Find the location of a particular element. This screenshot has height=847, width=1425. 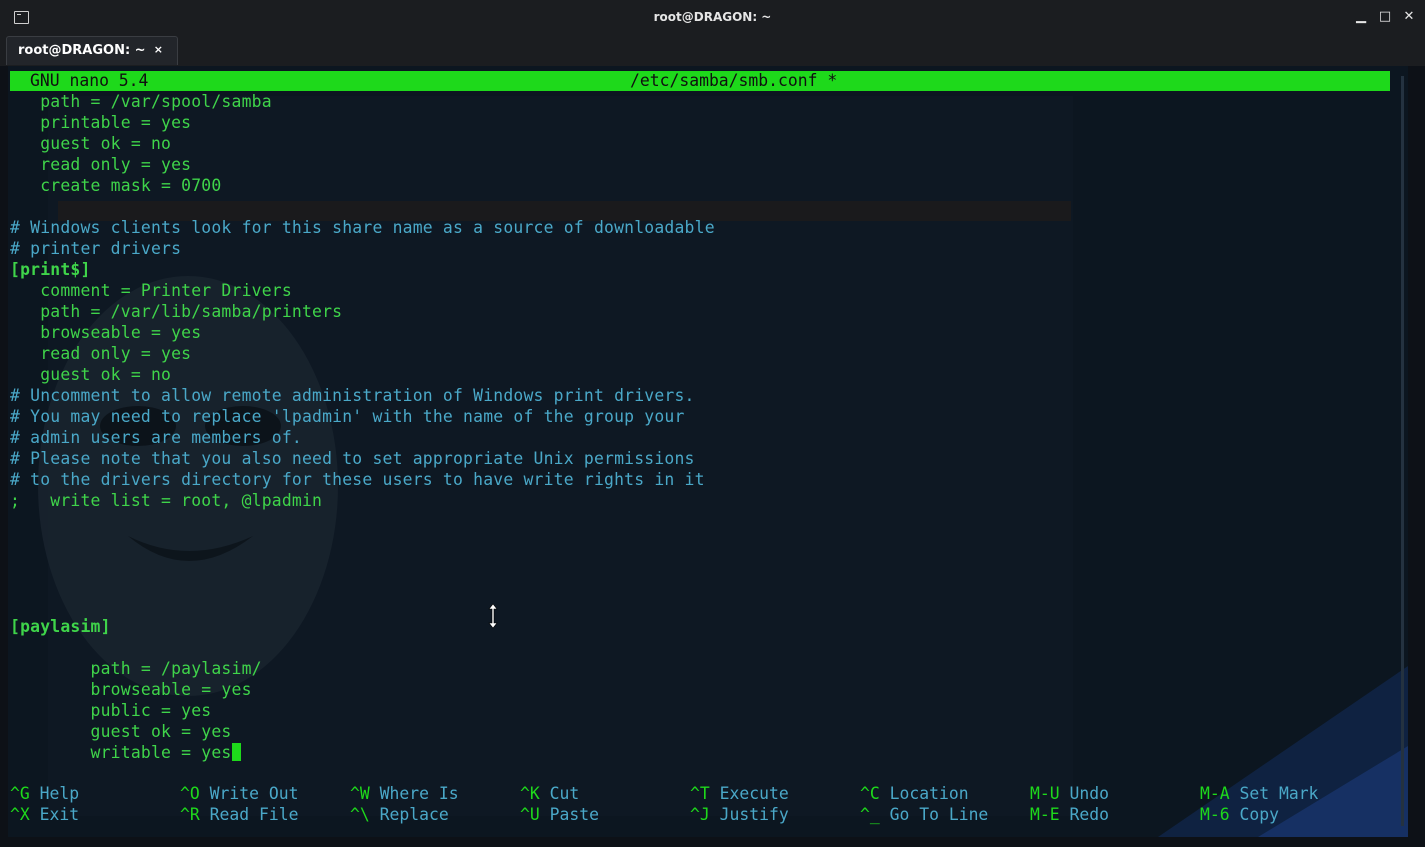

shortcut-label: Redo is located at coordinates (1089, 814).